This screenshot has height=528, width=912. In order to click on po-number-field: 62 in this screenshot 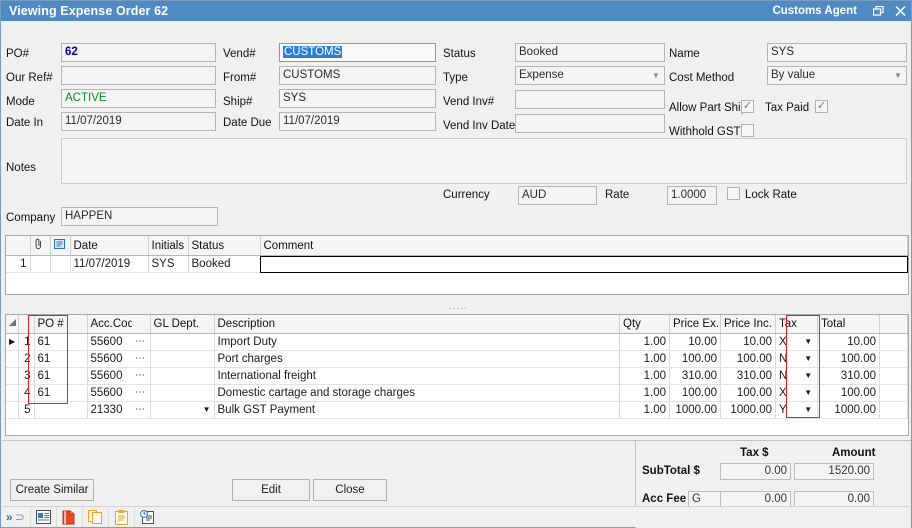, I will do `click(138, 52)`.